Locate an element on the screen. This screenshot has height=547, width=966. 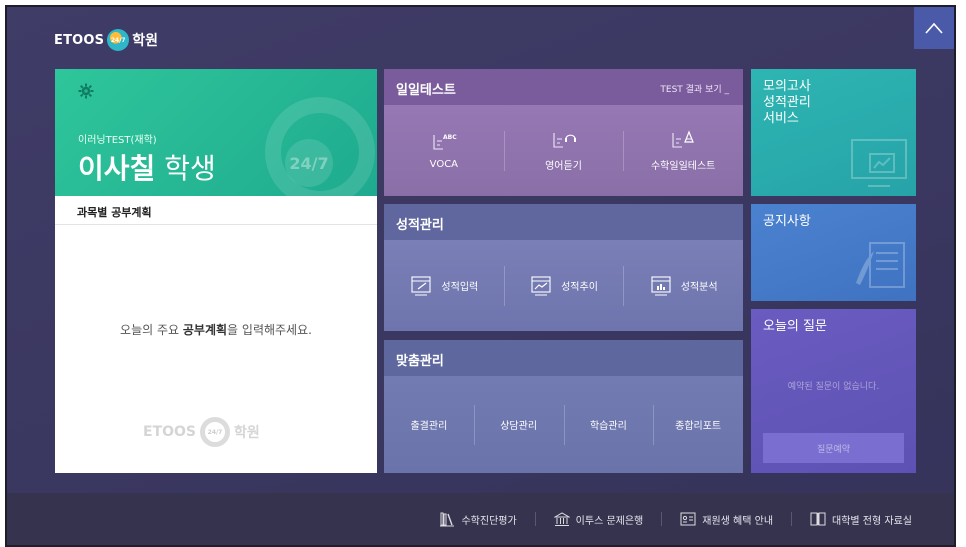
study-plan-title: 과목별 공부계획 is located at coordinates (216, 210).